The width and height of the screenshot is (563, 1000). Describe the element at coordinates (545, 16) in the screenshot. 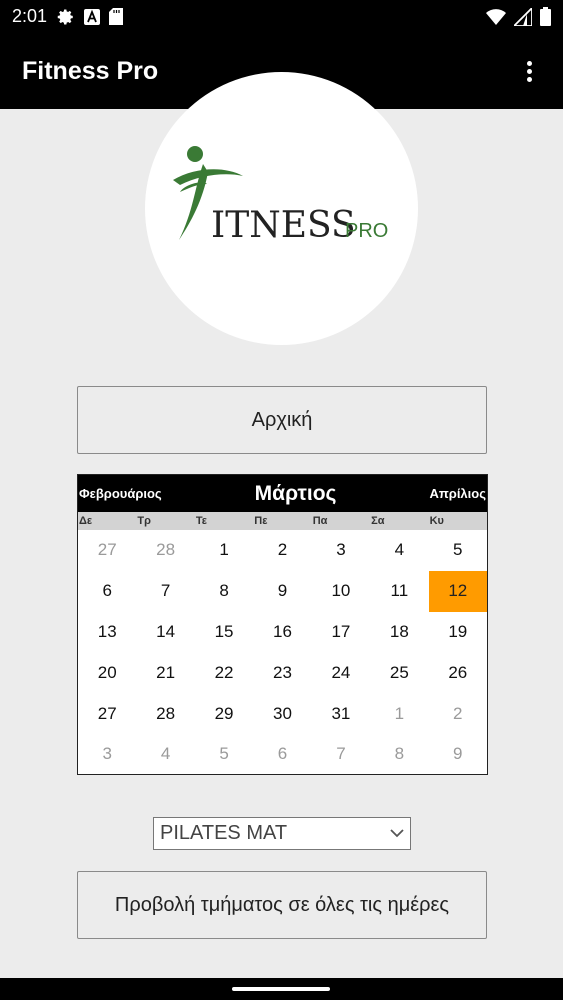

I see `battery-icon` at that location.